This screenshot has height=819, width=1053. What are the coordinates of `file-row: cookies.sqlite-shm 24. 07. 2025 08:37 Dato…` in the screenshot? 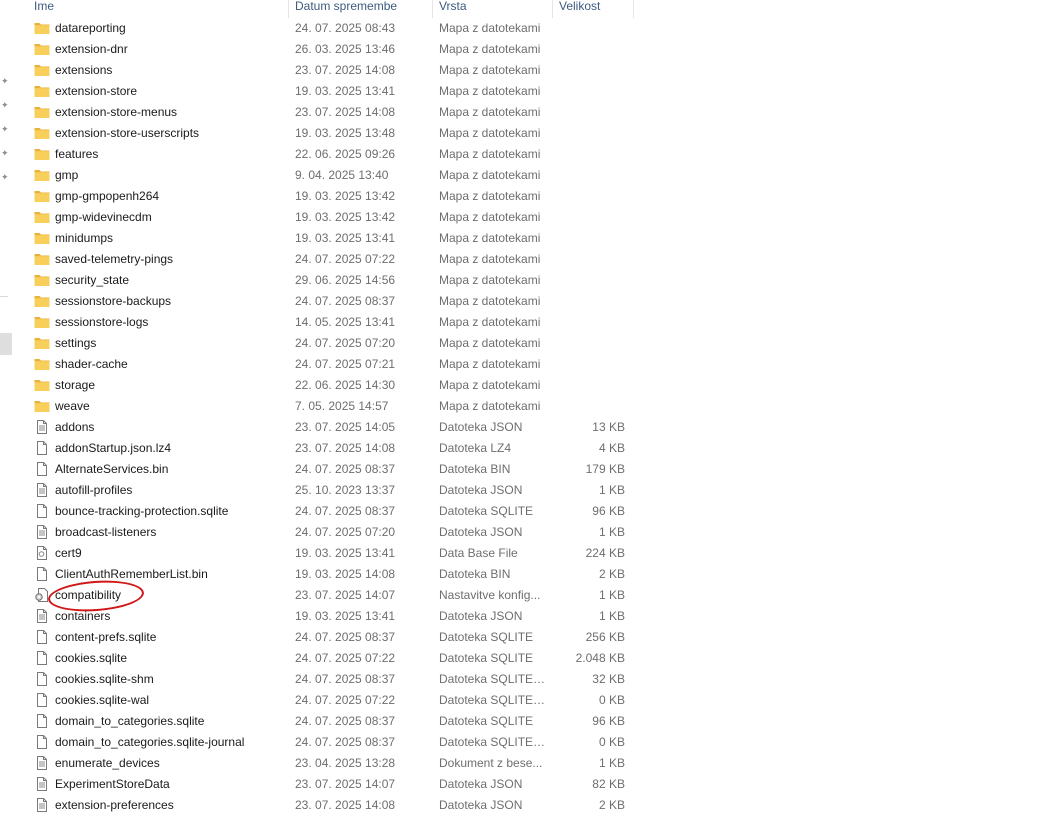 It's located at (333, 679).